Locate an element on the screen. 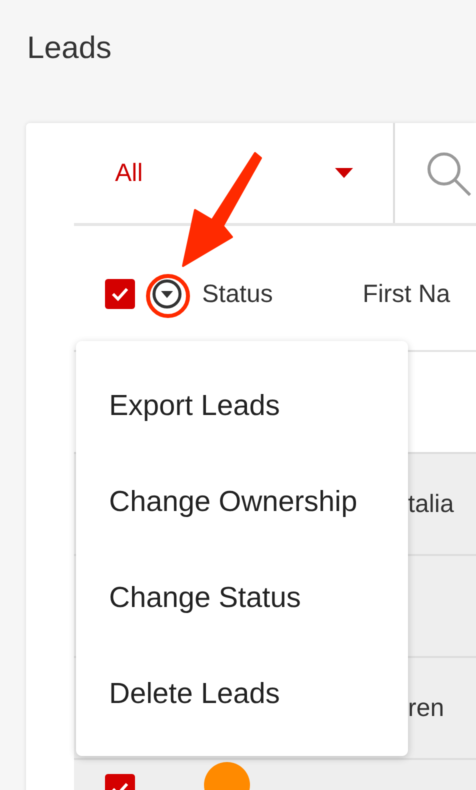 The image size is (476, 790). menu-item: Export Leads is located at coordinates (242, 406).